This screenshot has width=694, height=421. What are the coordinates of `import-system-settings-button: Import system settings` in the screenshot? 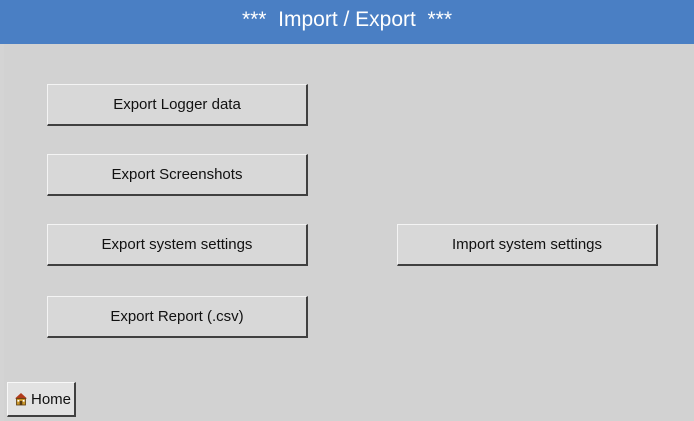 It's located at (527, 245).